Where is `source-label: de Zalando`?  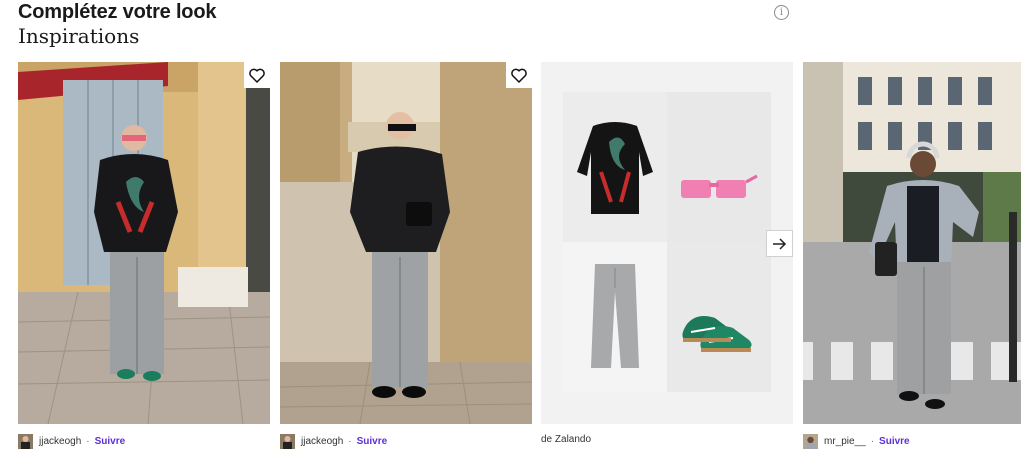
source-label: de Zalando is located at coordinates (566, 439).